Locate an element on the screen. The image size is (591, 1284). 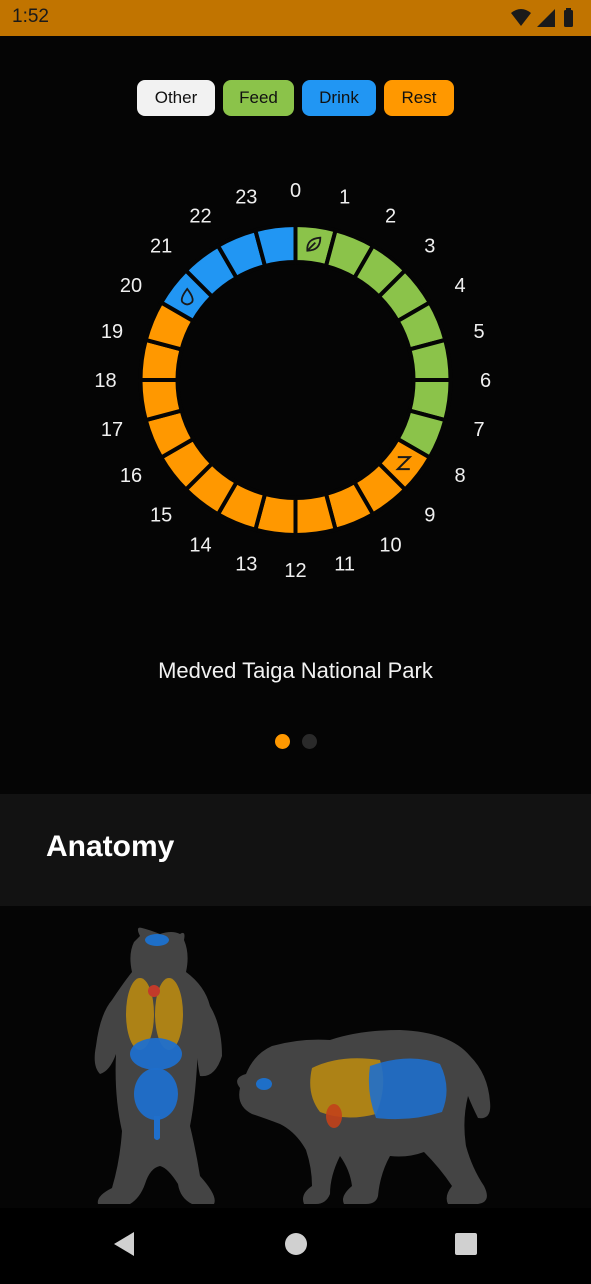
home-icon is located at coordinates (296, 1244).